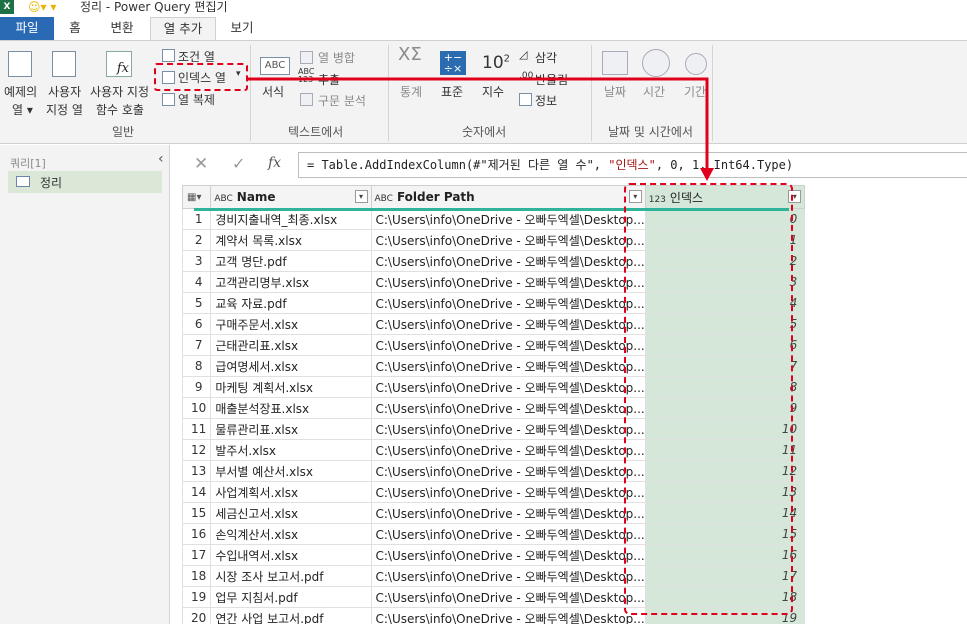 The image size is (967, 624). Describe the element at coordinates (291, 387) in the screenshot. I see `cell-name: 마케팅 계획서.xlsx` at that location.